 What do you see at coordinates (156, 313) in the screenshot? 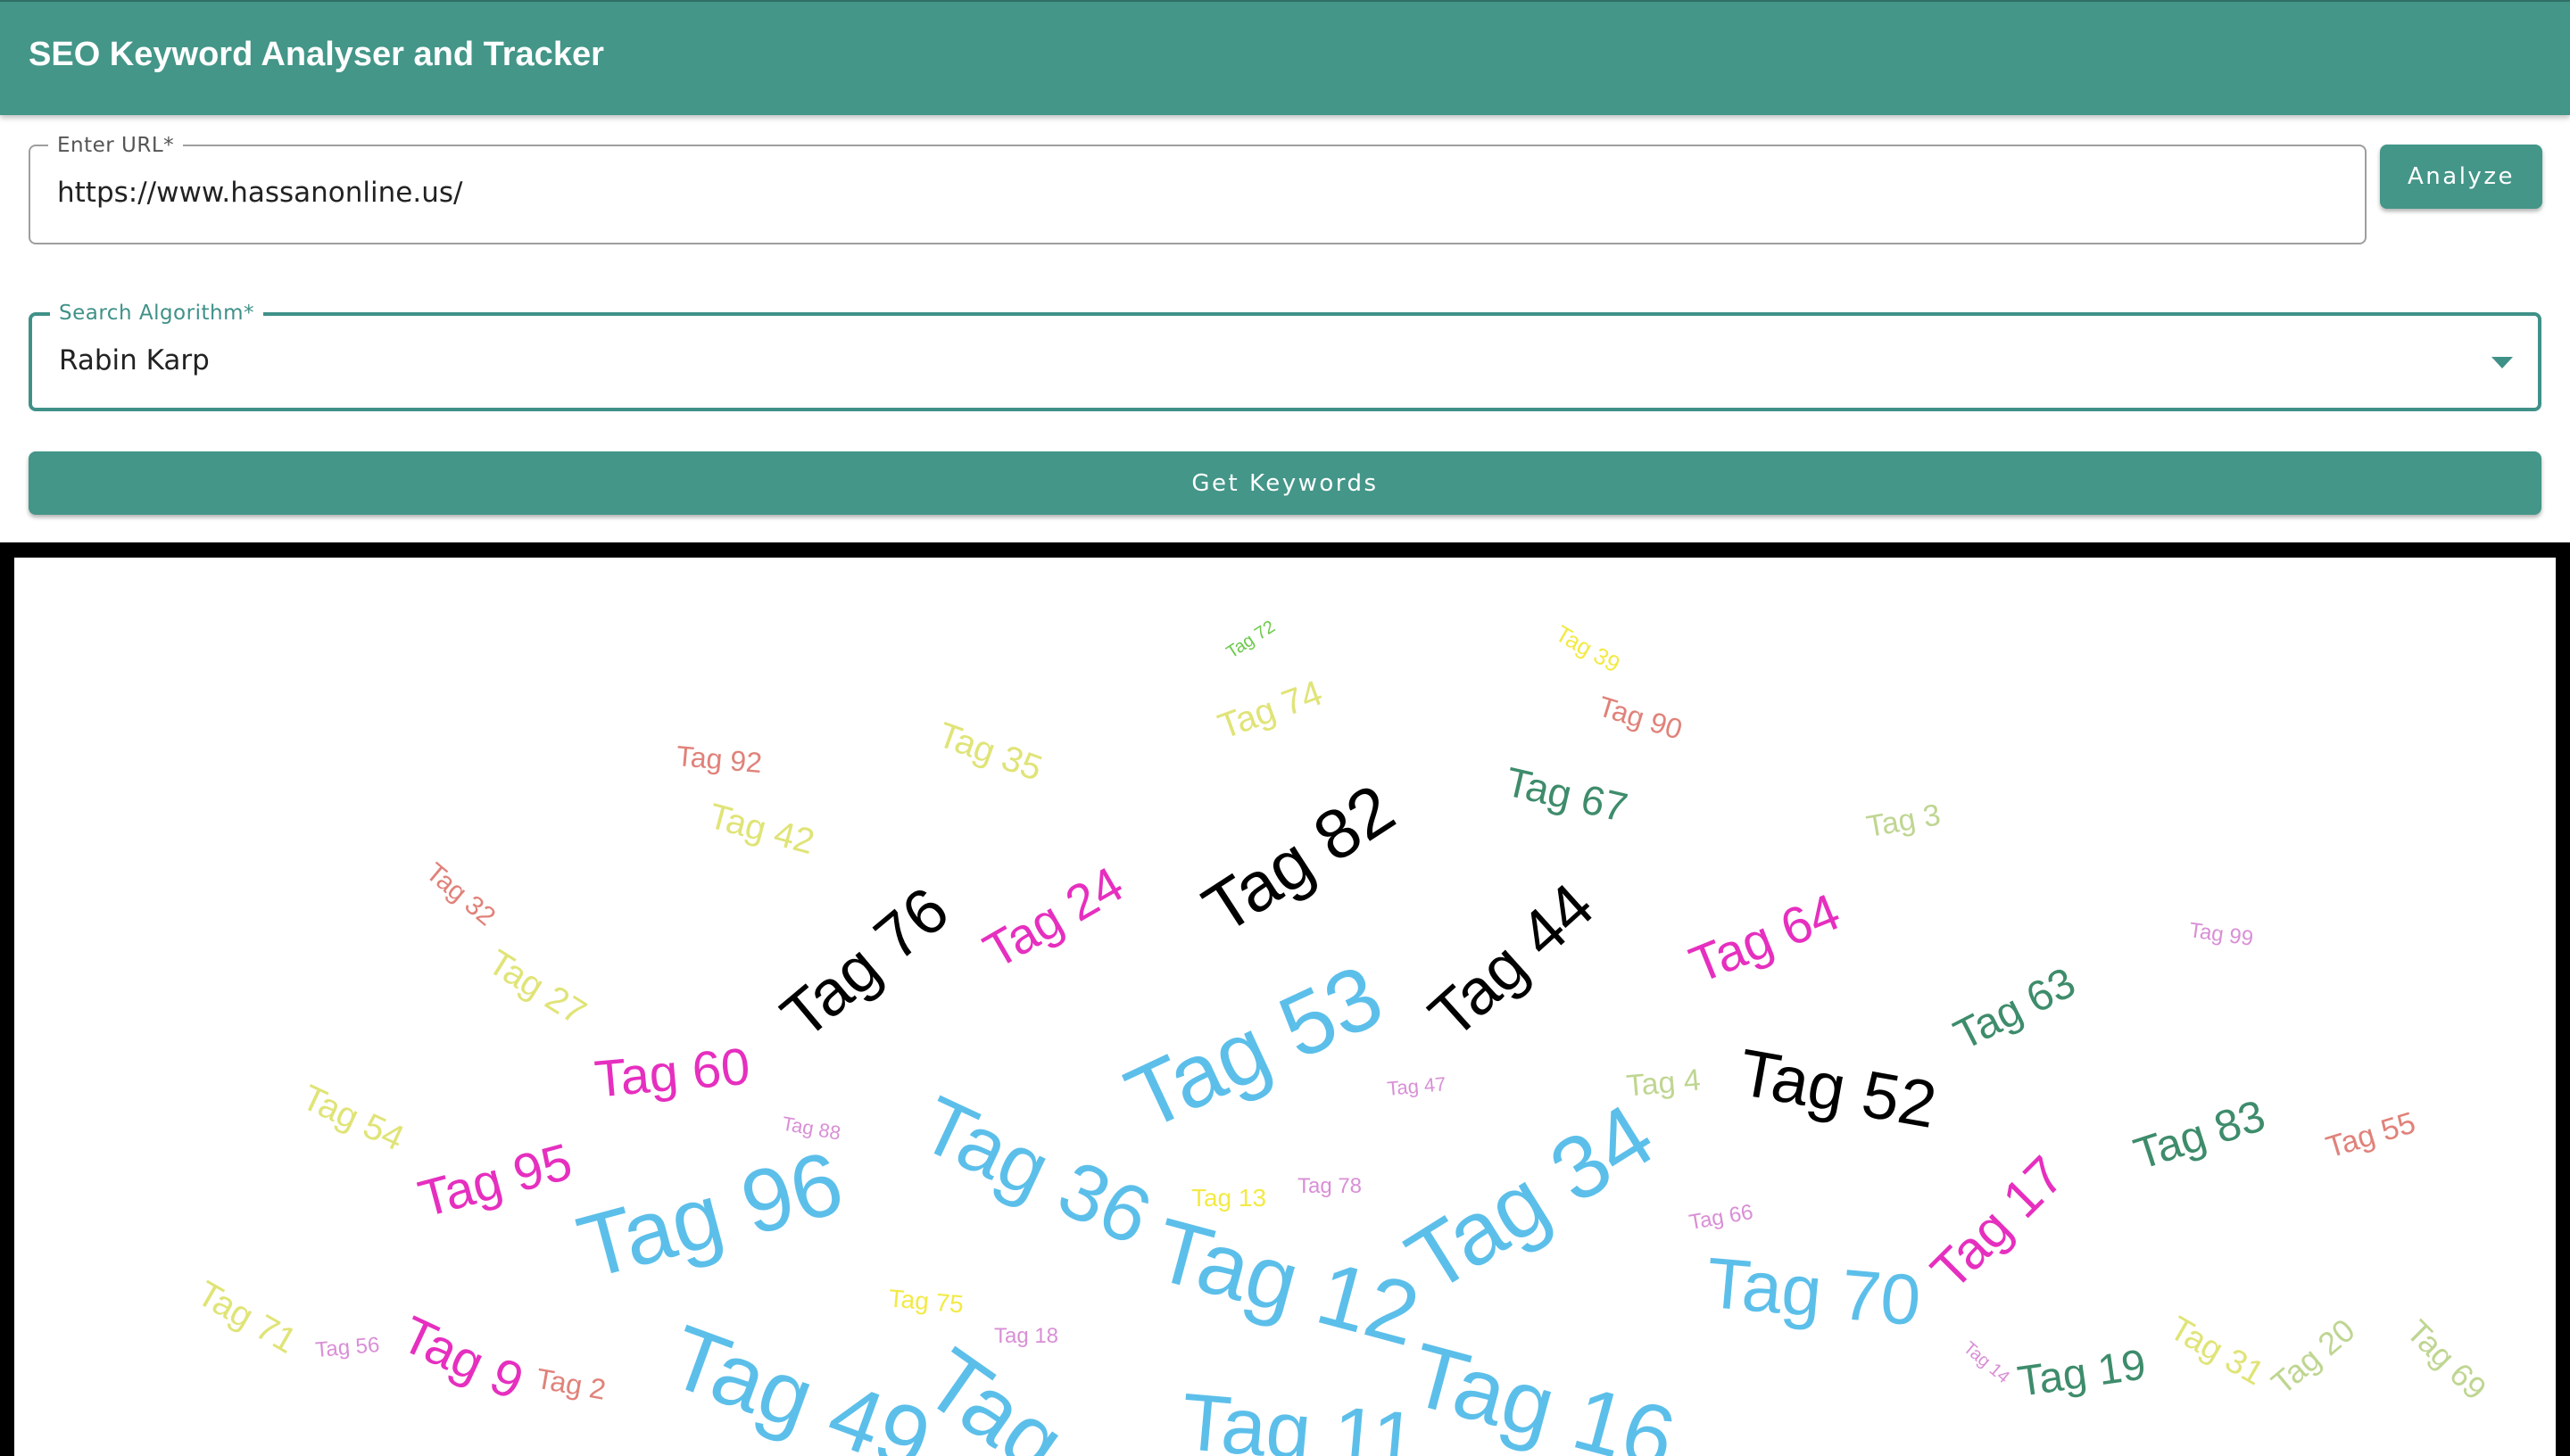
I see `search-algorithm-label: Search Algorithm*` at bounding box center [156, 313].